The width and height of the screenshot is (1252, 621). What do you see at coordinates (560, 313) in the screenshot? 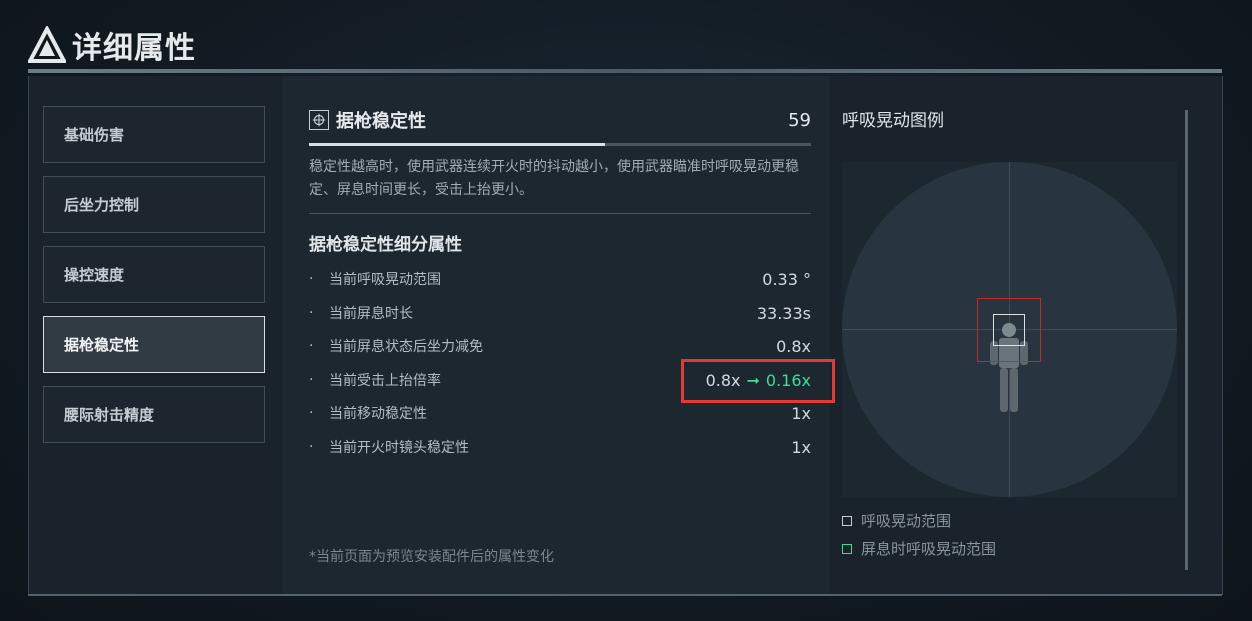
I see `breakdown-row: · 当前屏息时长 33.33s` at bounding box center [560, 313].